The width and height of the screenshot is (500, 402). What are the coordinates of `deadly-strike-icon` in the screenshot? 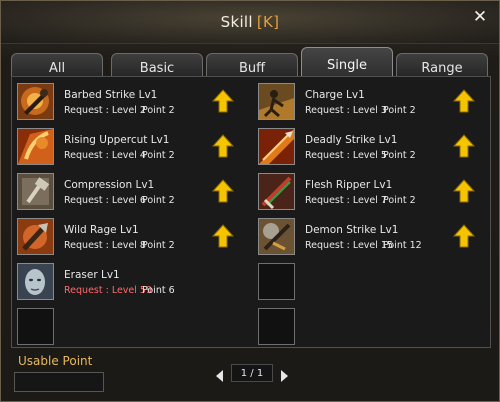 It's located at (276, 146).